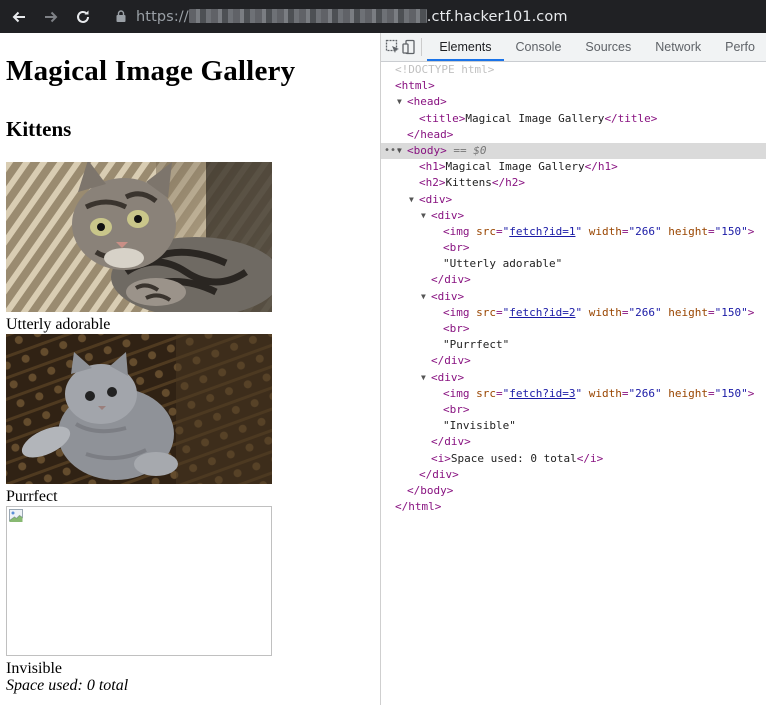 This screenshot has height=705, width=766. I want to click on devtools-toolbar: Elements Console Sources Network Perfo, so click(573, 47).